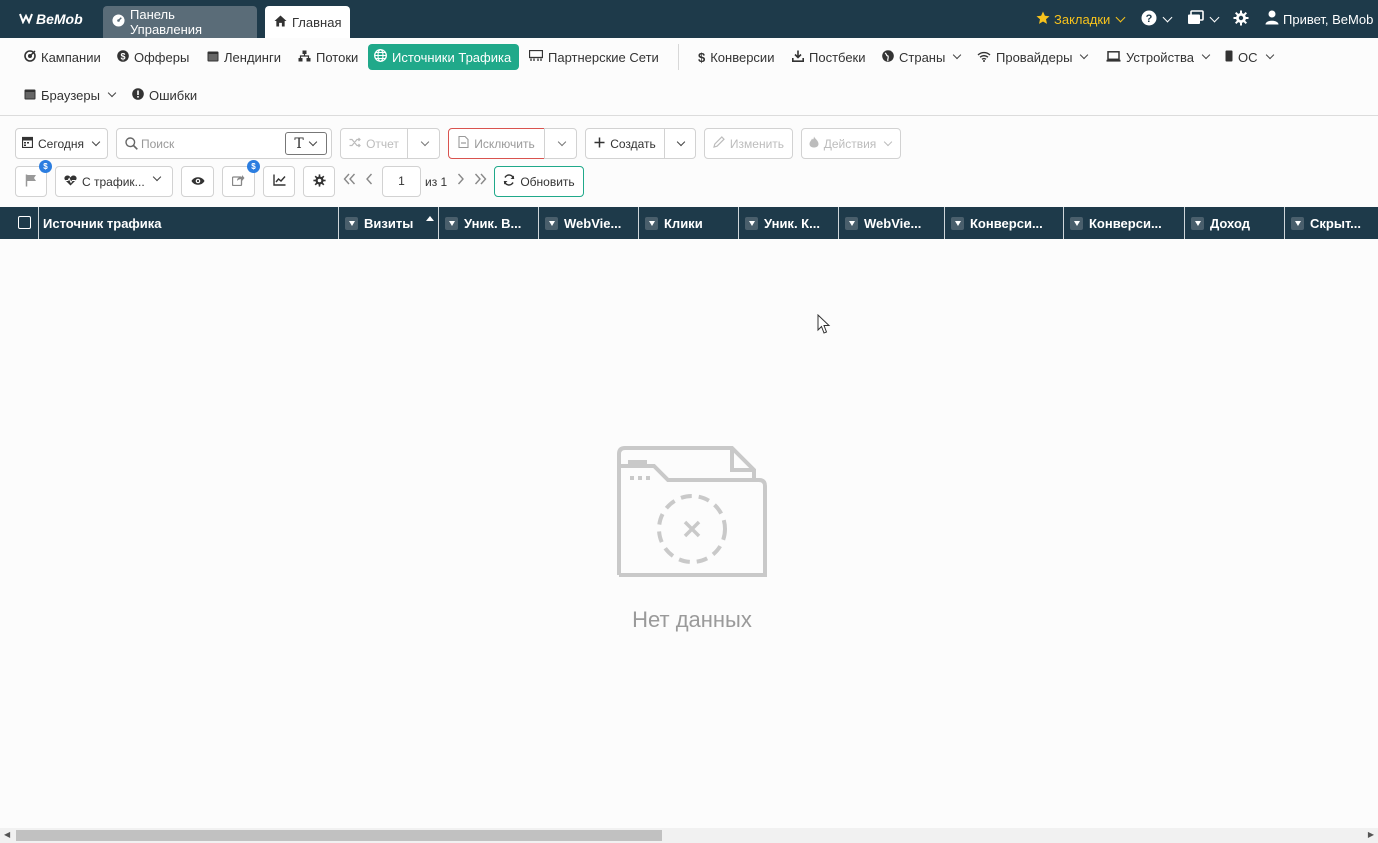  What do you see at coordinates (7, 834) in the screenshot?
I see `scroll-left-icon: ◀` at bounding box center [7, 834].